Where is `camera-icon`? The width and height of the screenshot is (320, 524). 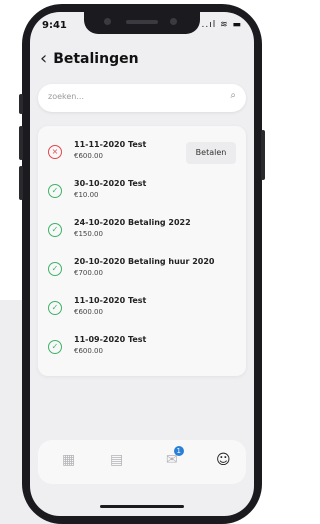
camera-icon is located at coordinates (107, 21).